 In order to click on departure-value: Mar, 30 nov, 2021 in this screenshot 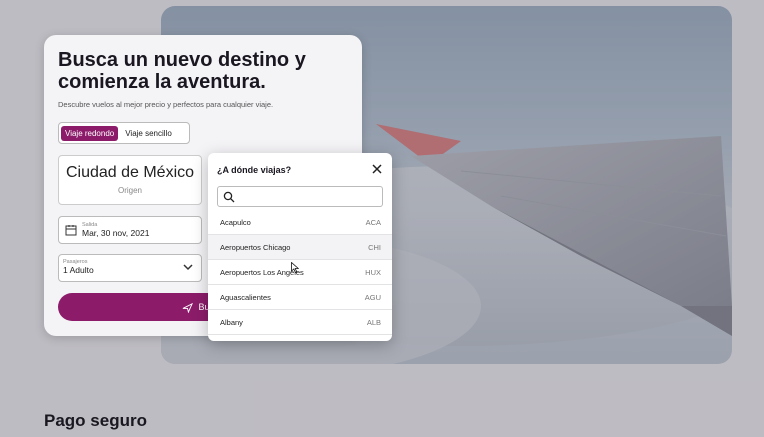, I will do `click(116, 233)`.